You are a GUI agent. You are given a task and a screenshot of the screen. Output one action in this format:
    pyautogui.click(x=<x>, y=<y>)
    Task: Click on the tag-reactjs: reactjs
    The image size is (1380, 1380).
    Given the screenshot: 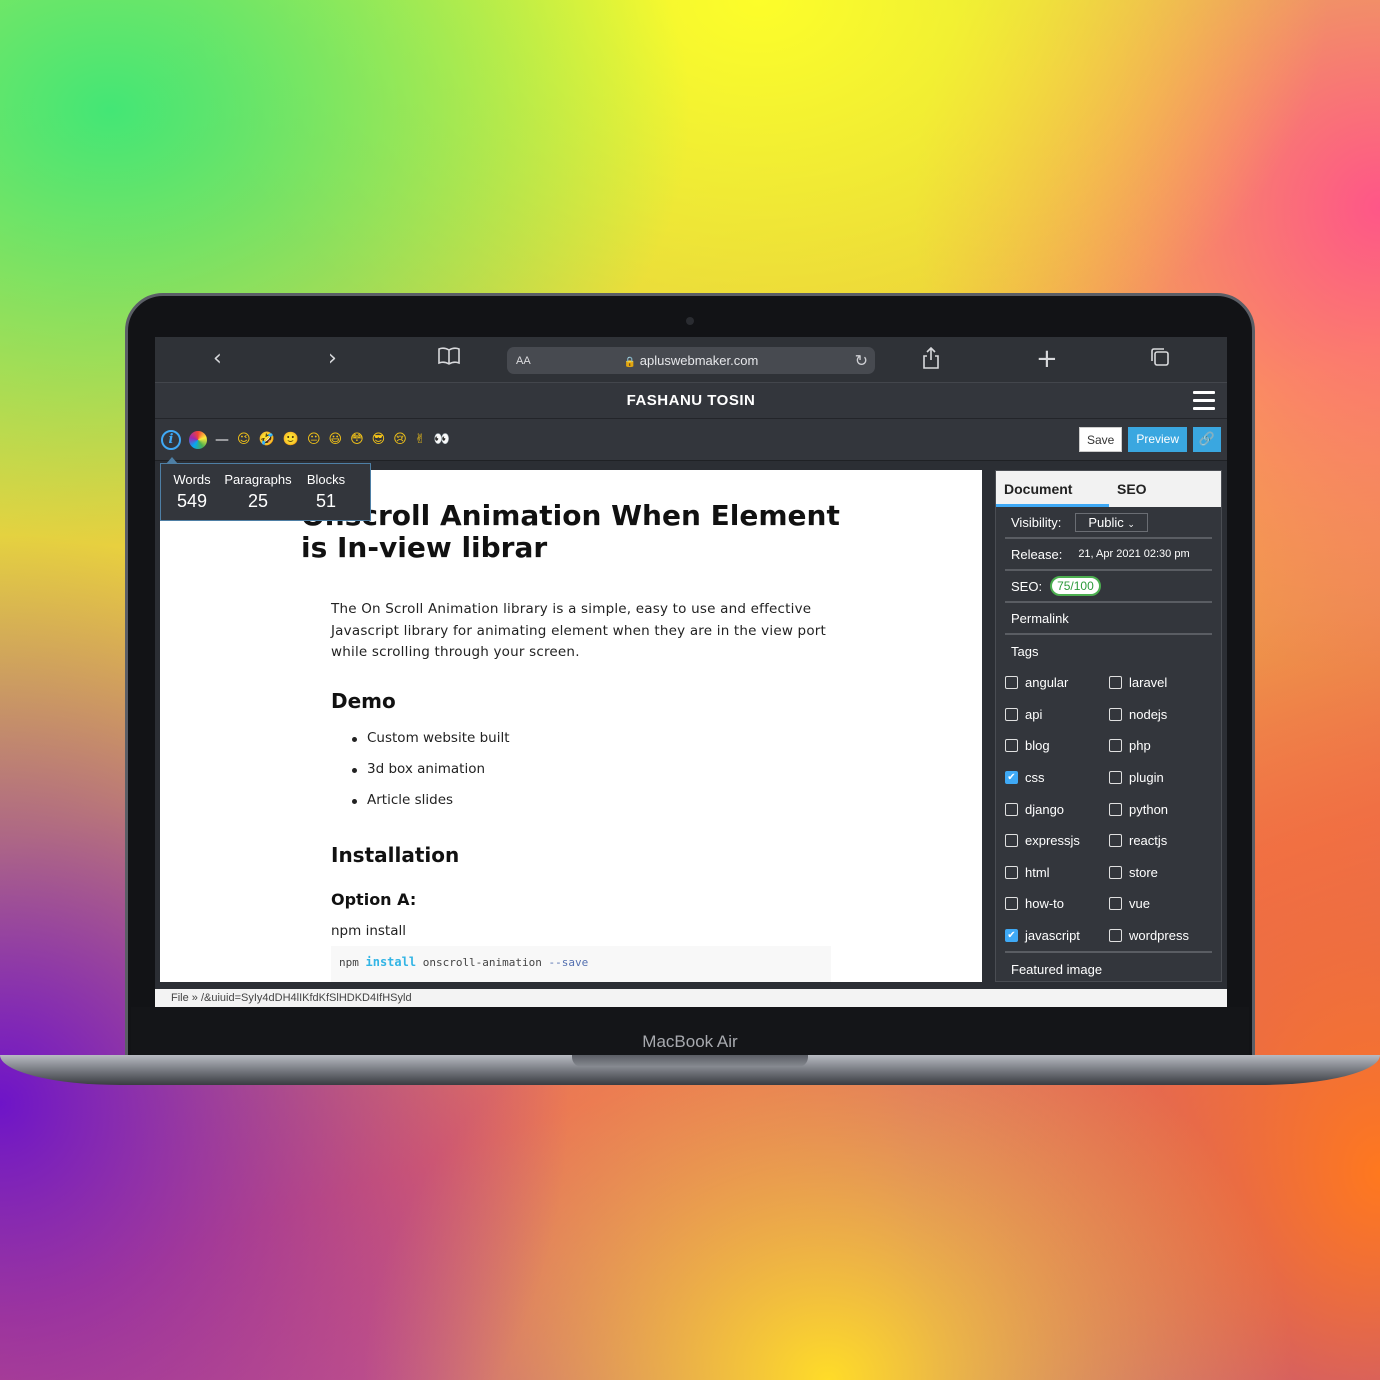 What is the action you would take?
    pyautogui.click(x=1161, y=841)
    